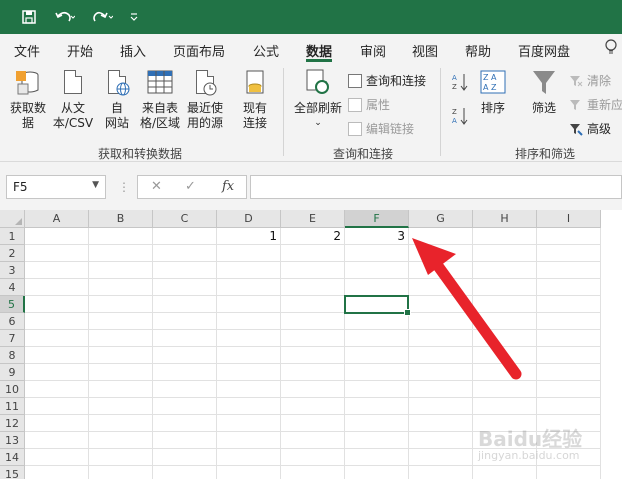 The image size is (622, 479). I want to click on cell-e14, so click(313, 457).